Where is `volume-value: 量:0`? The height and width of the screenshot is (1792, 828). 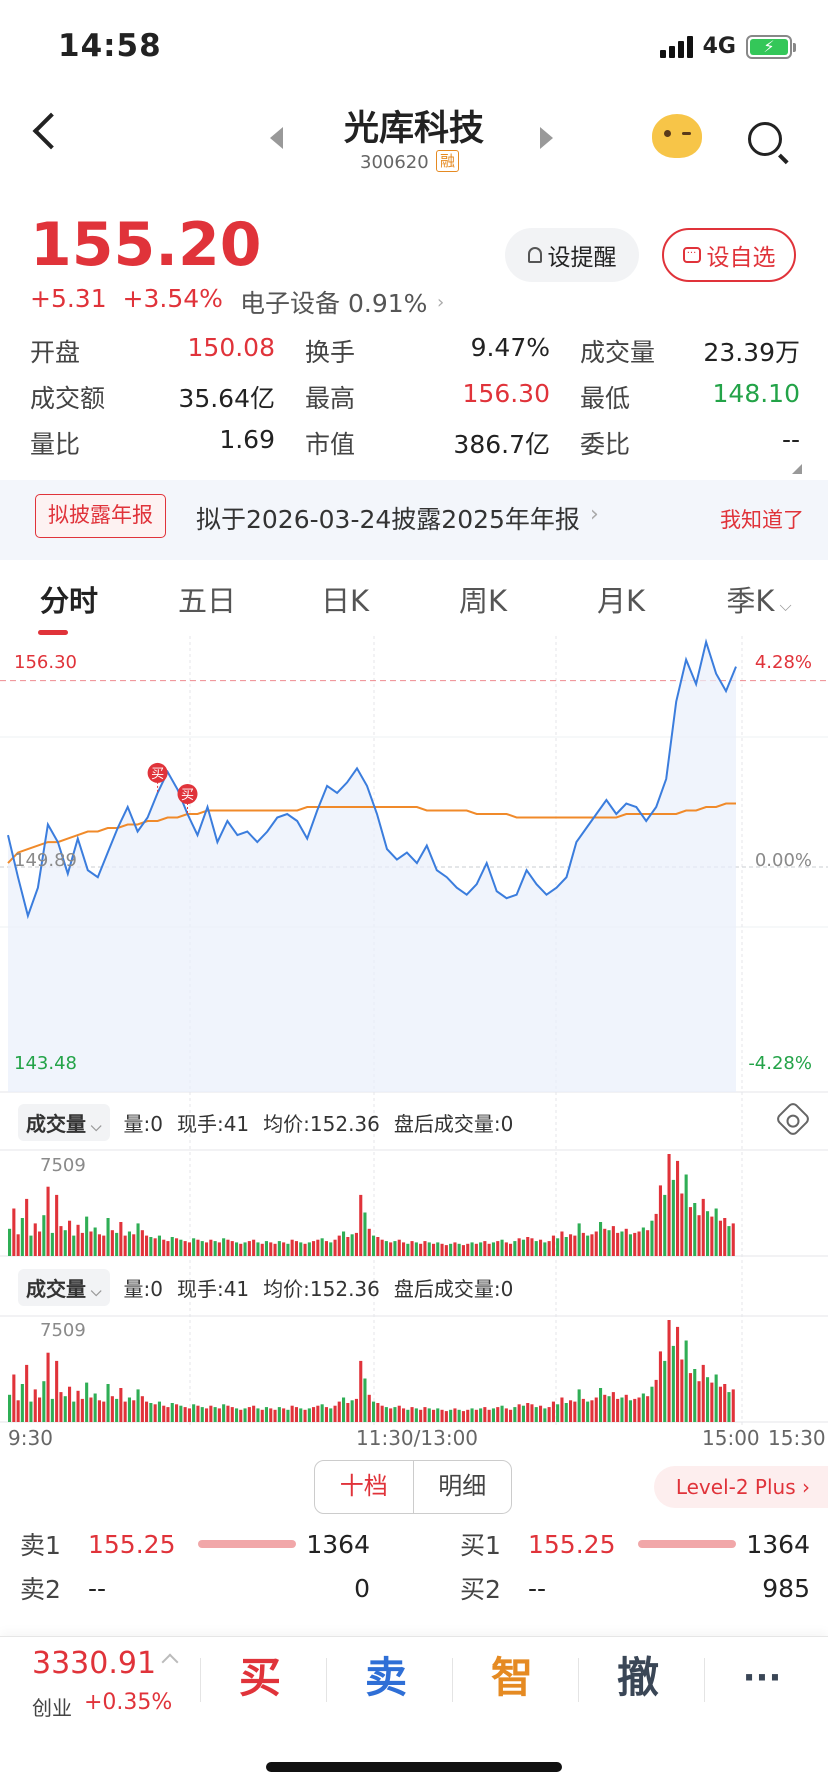
volume-value: 量:0 is located at coordinates (143, 1123).